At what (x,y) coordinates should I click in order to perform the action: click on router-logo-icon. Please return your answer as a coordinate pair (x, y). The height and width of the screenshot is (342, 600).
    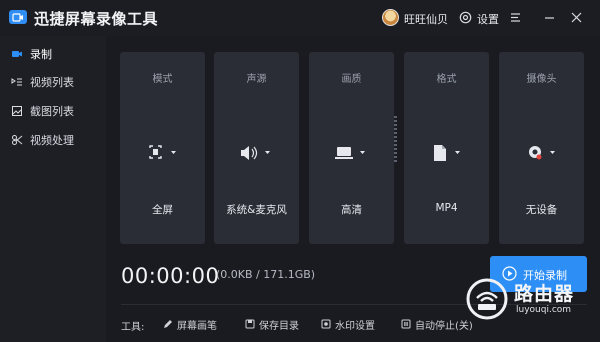
    Looking at the image, I should click on (487, 299).